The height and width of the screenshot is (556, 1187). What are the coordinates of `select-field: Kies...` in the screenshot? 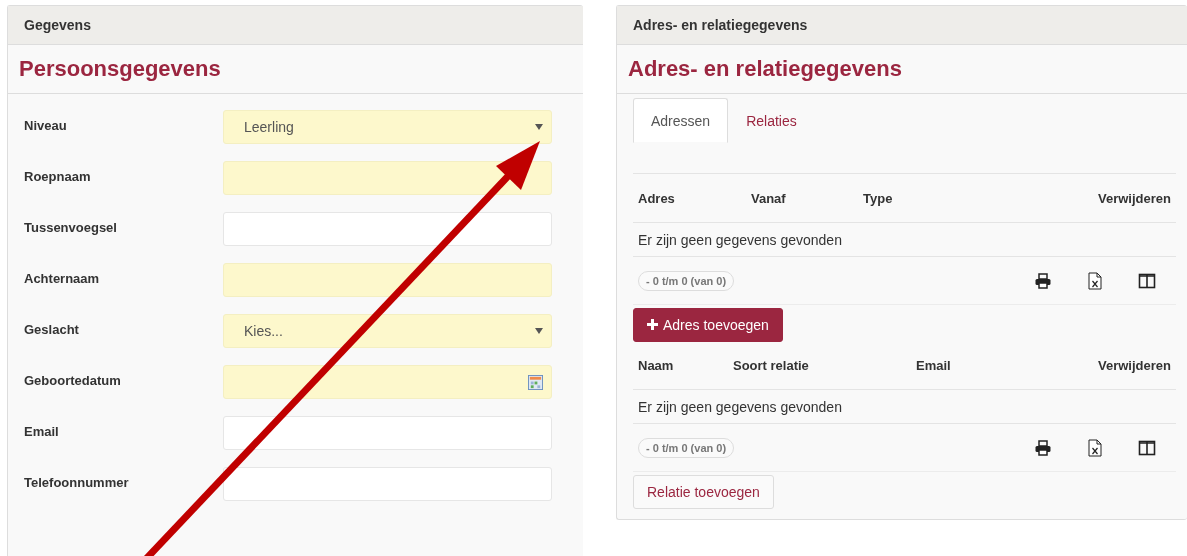 It's located at (387, 331).